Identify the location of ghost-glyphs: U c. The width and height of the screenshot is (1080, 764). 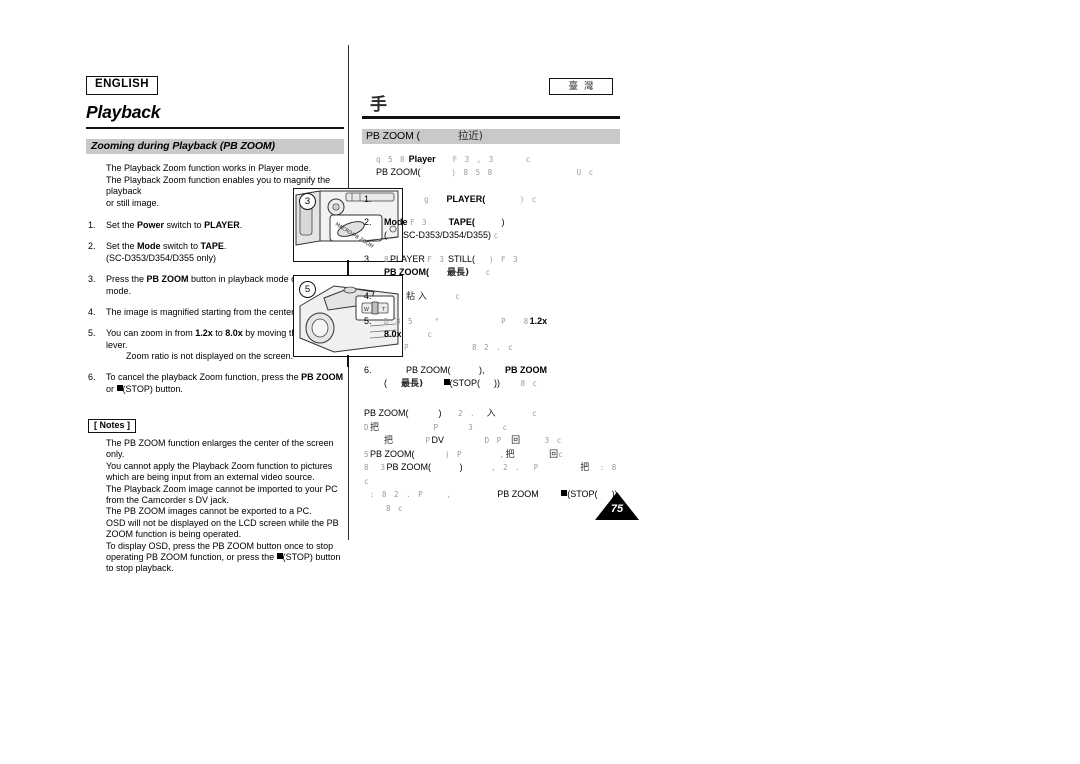
(585, 172).